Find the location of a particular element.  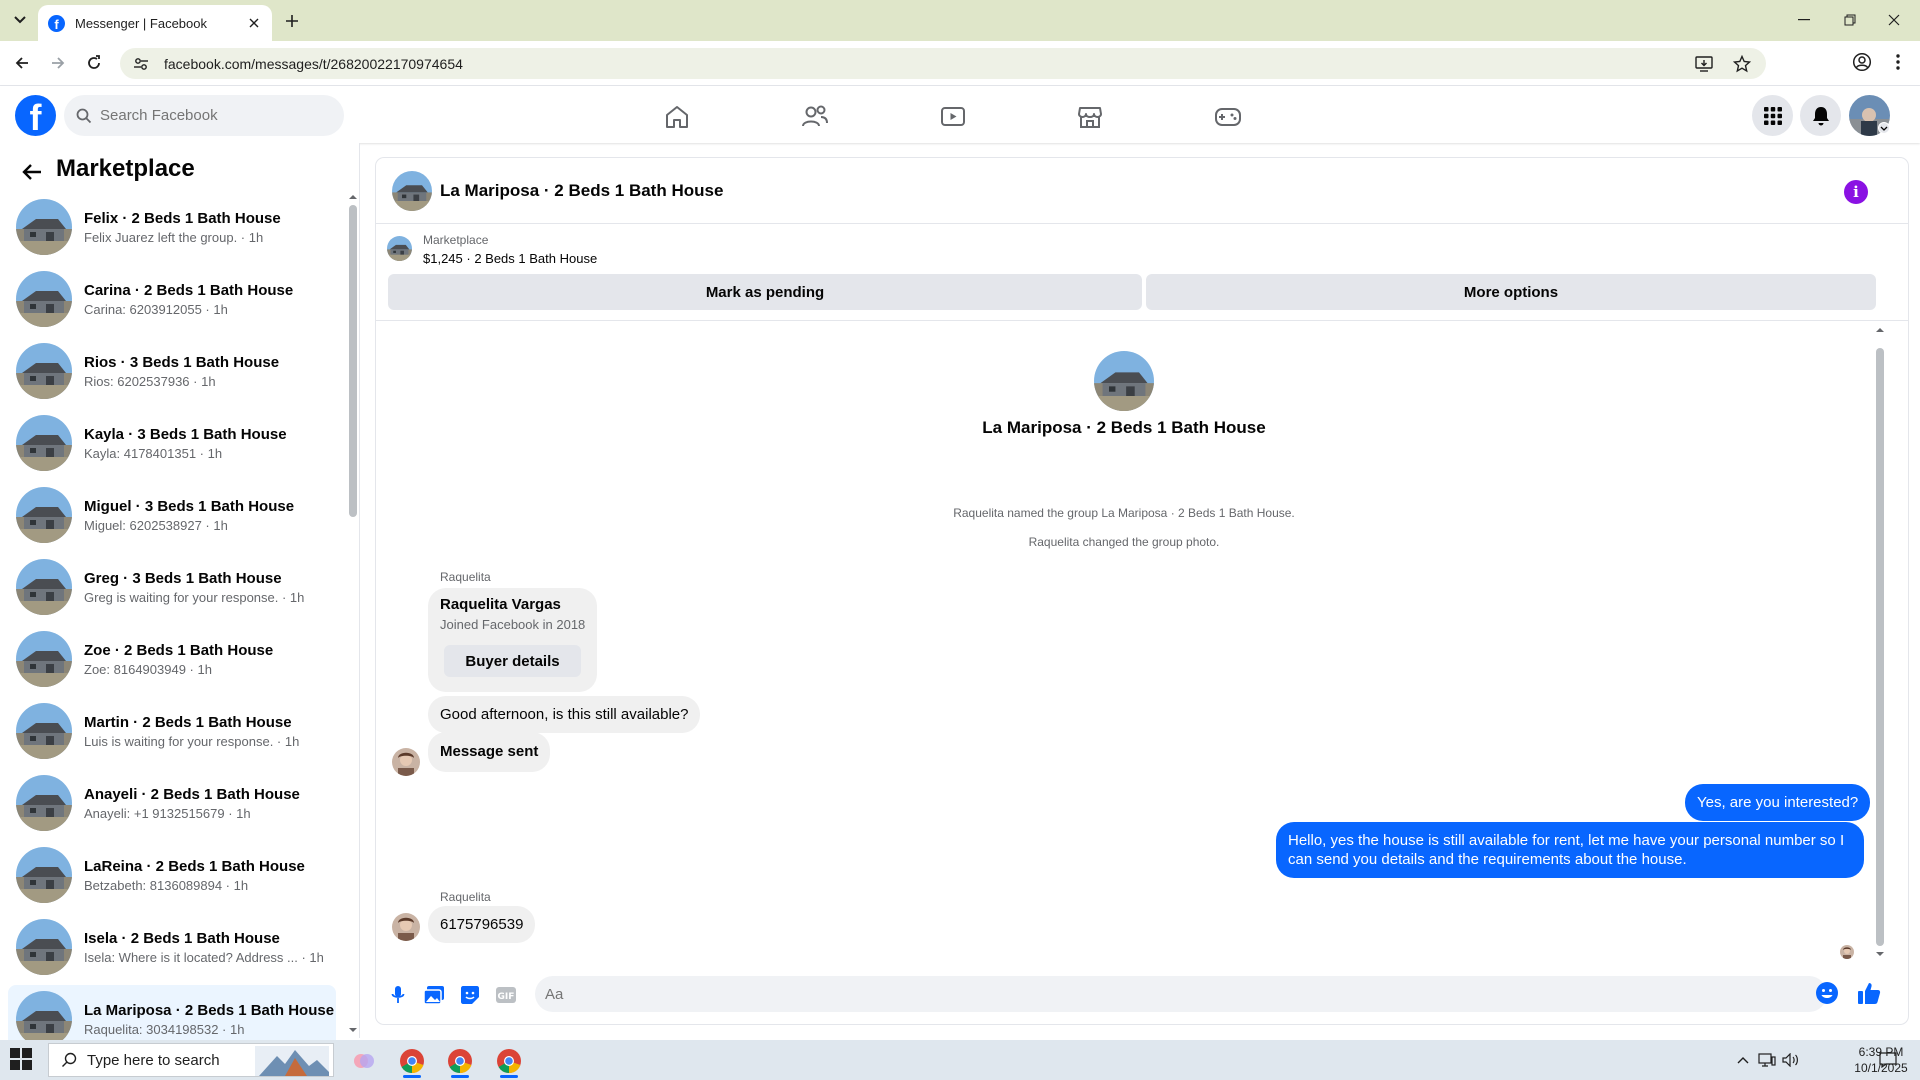

facebook-search is located at coordinates (204, 115).